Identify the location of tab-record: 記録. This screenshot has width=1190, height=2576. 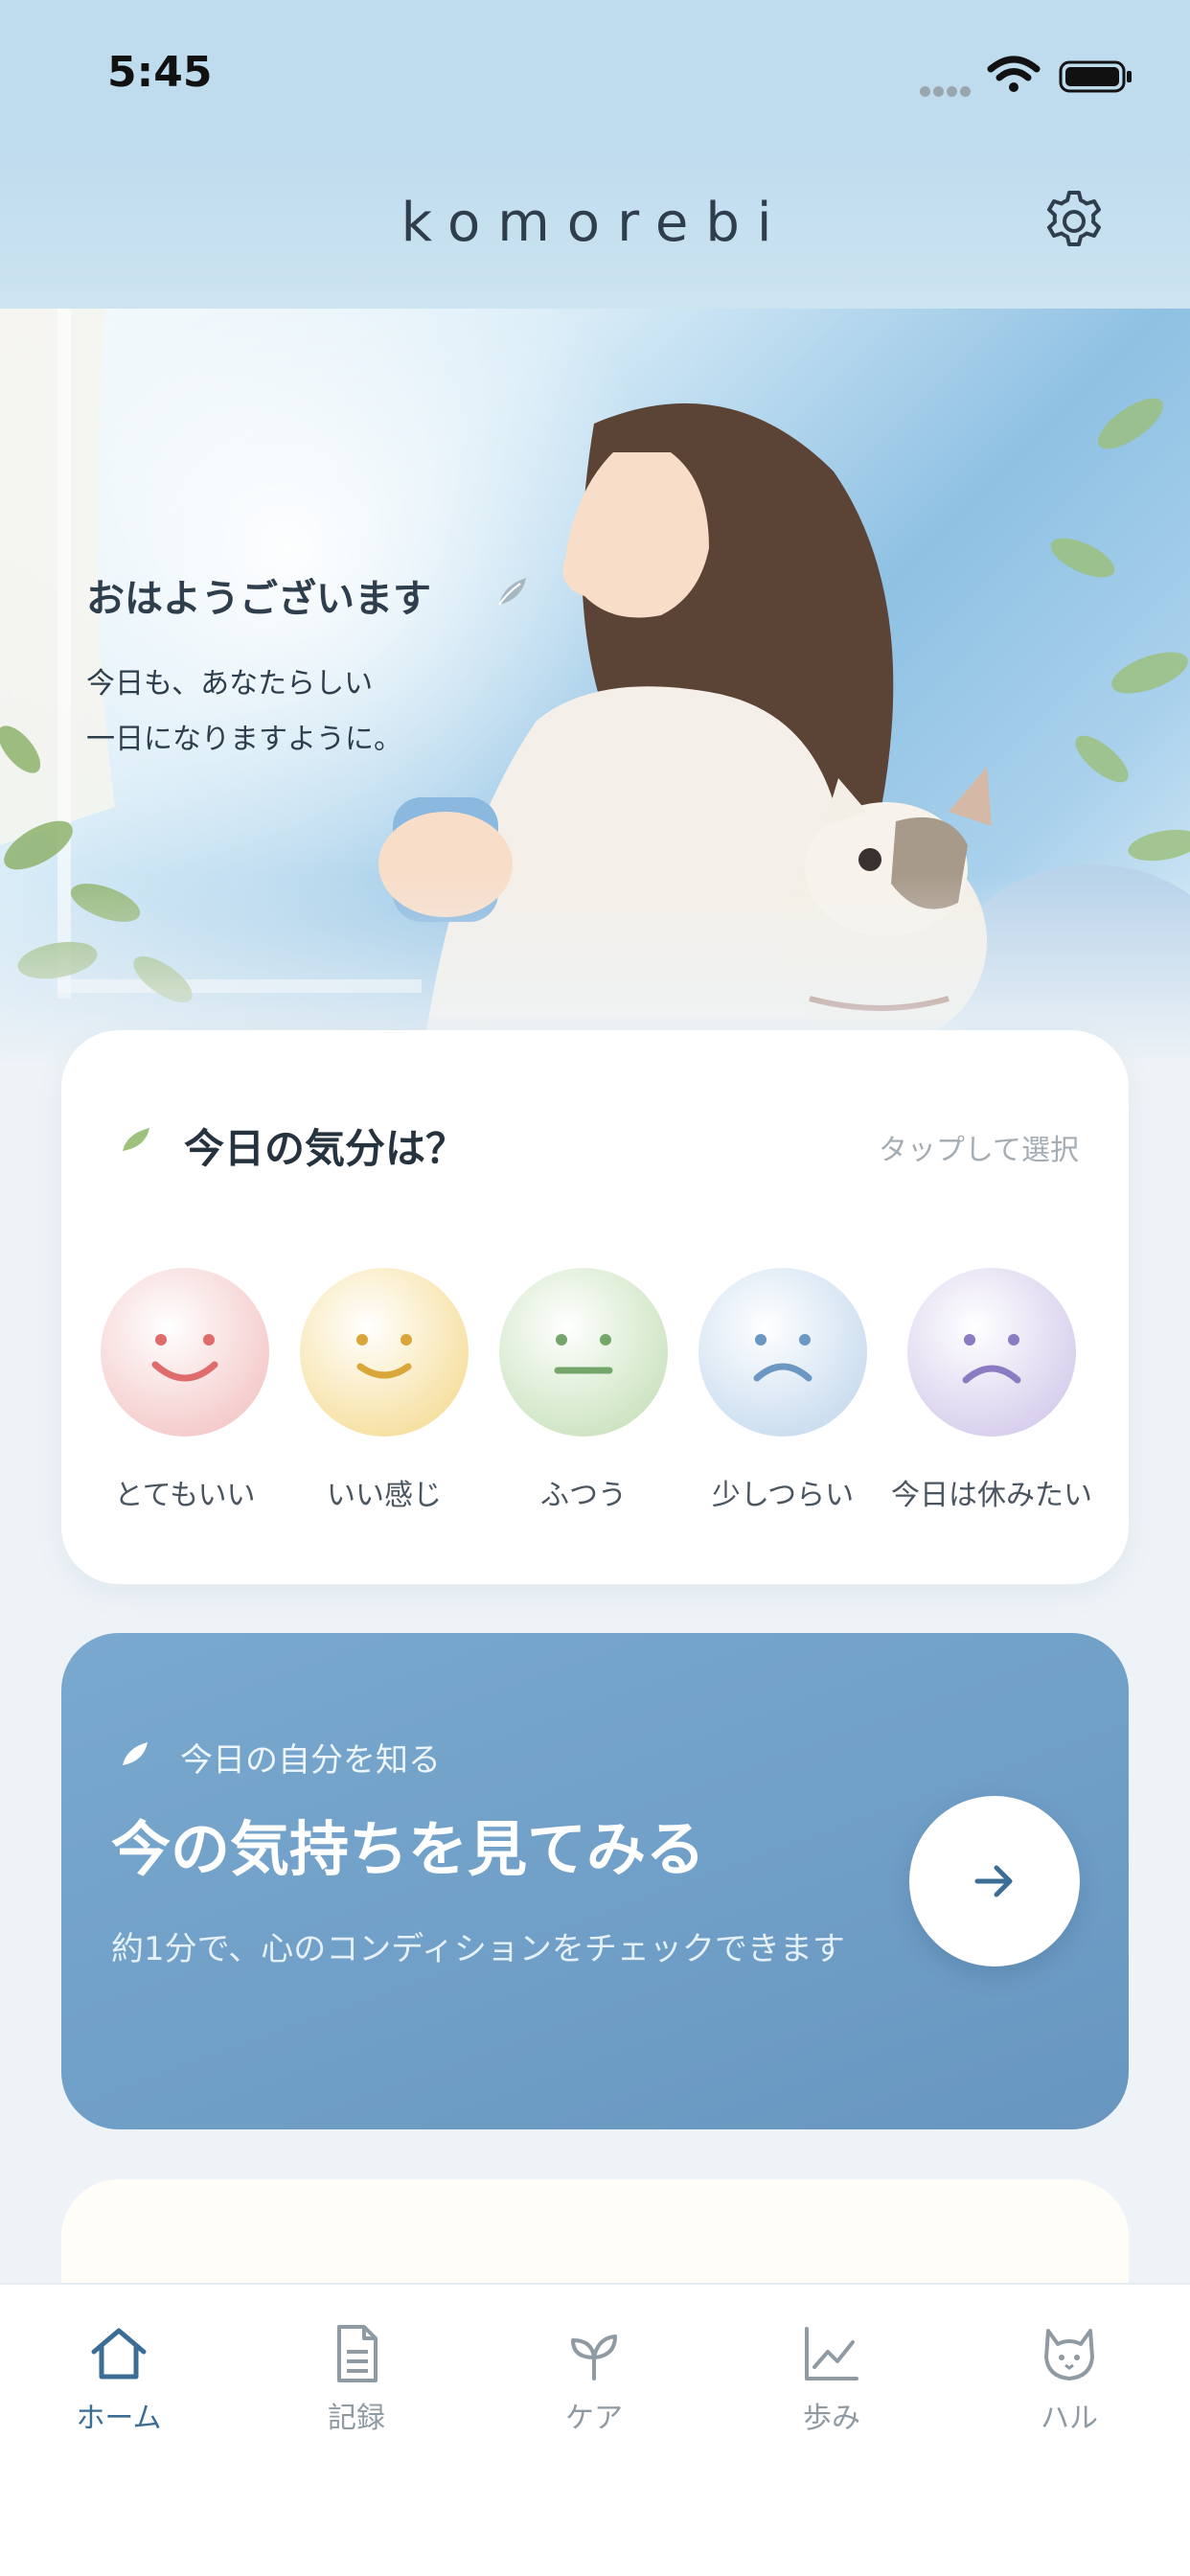
(357, 2380).